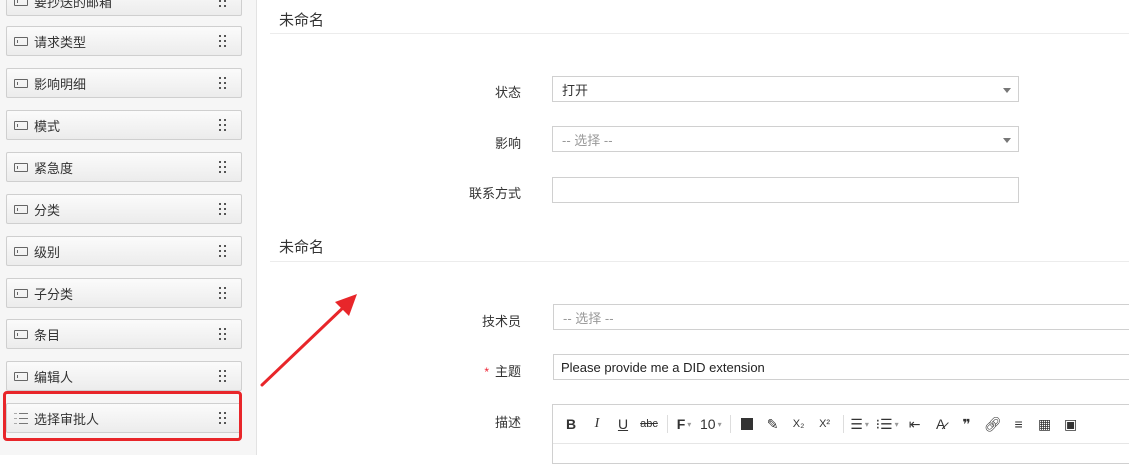 The width and height of the screenshot is (1129, 464). What do you see at coordinates (124, 125) in the screenshot?
I see `field-item-mode: 模式` at bounding box center [124, 125].